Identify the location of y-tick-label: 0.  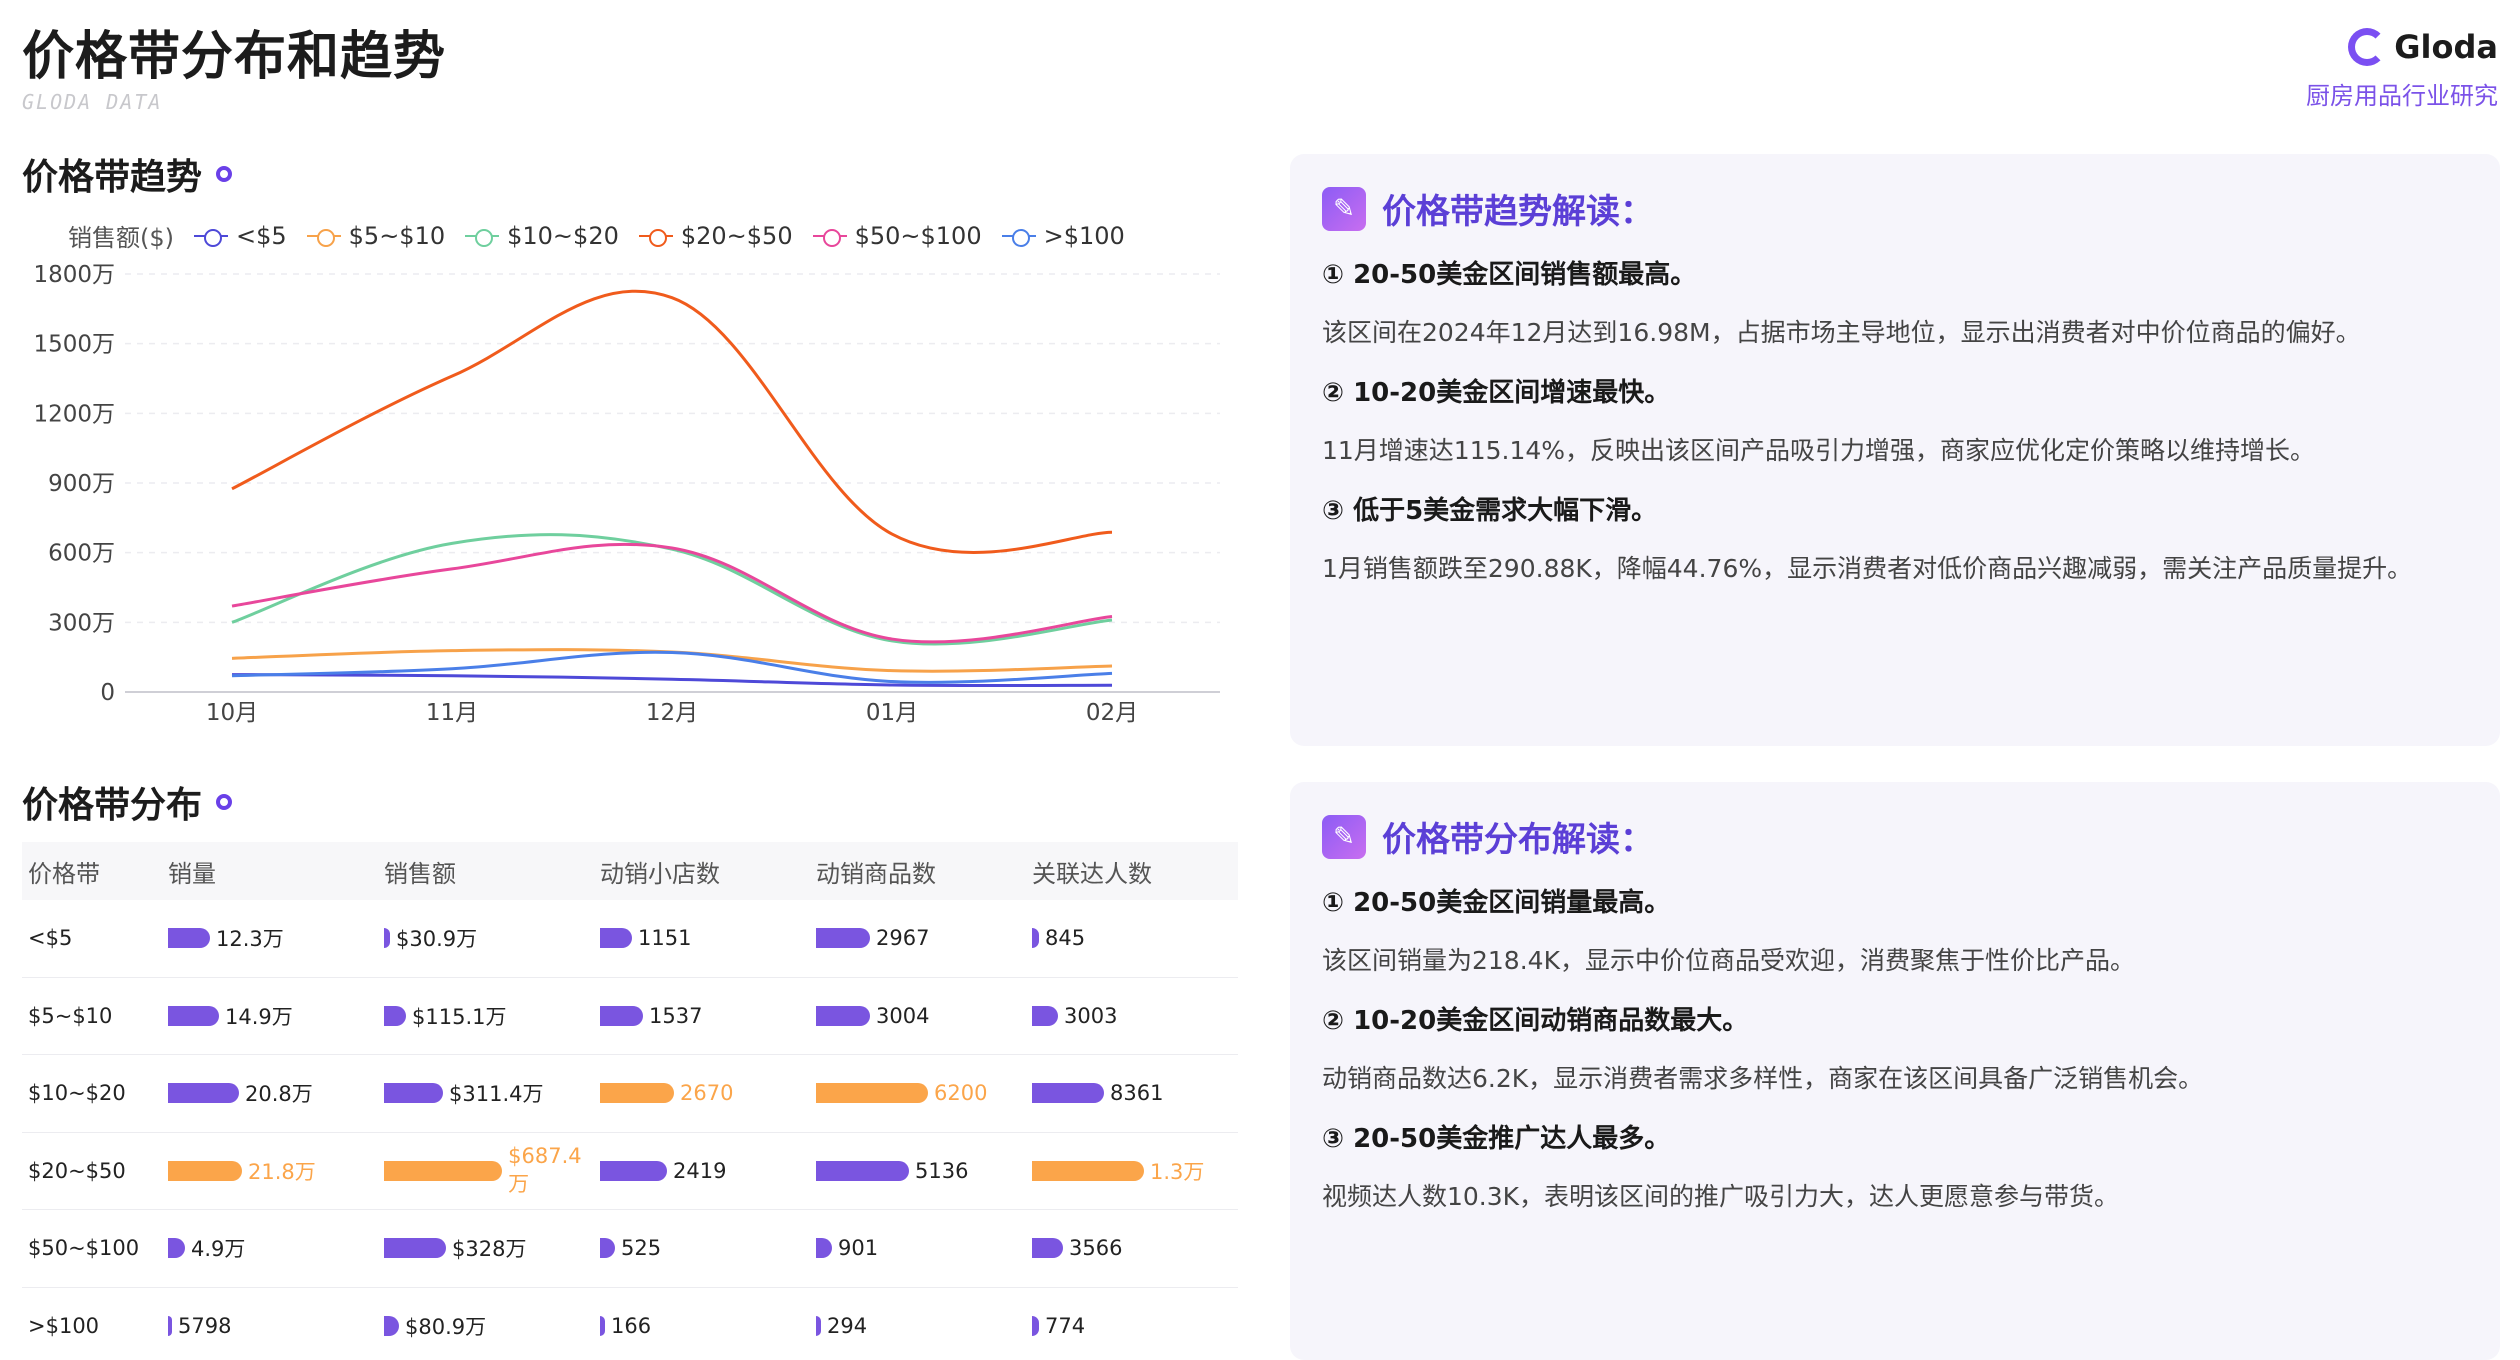
(107, 693).